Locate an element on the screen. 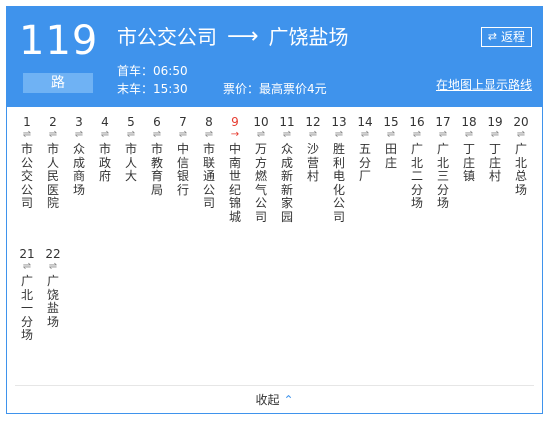 The height and width of the screenshot is (422, 551). stop-name: 沙营村 is located at coordinates (312, 163).